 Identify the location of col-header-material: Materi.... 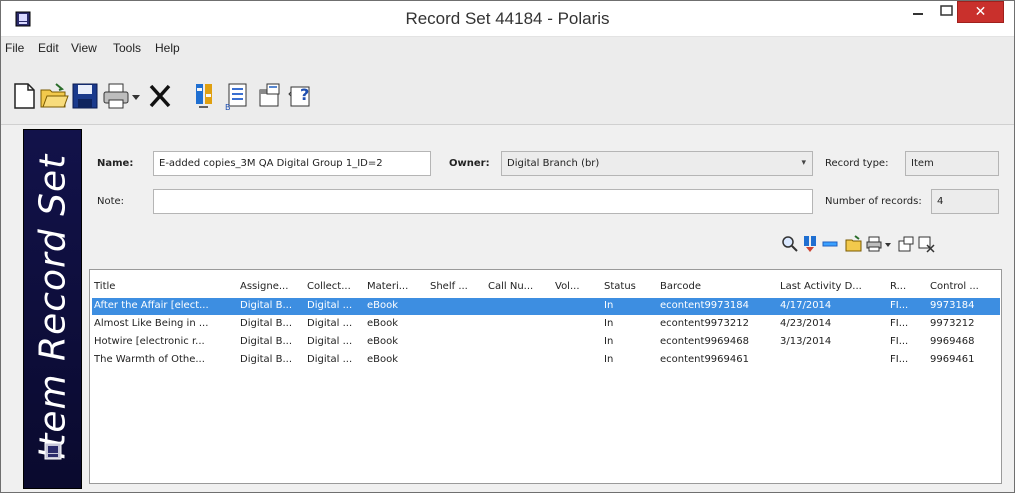
(387, 286).